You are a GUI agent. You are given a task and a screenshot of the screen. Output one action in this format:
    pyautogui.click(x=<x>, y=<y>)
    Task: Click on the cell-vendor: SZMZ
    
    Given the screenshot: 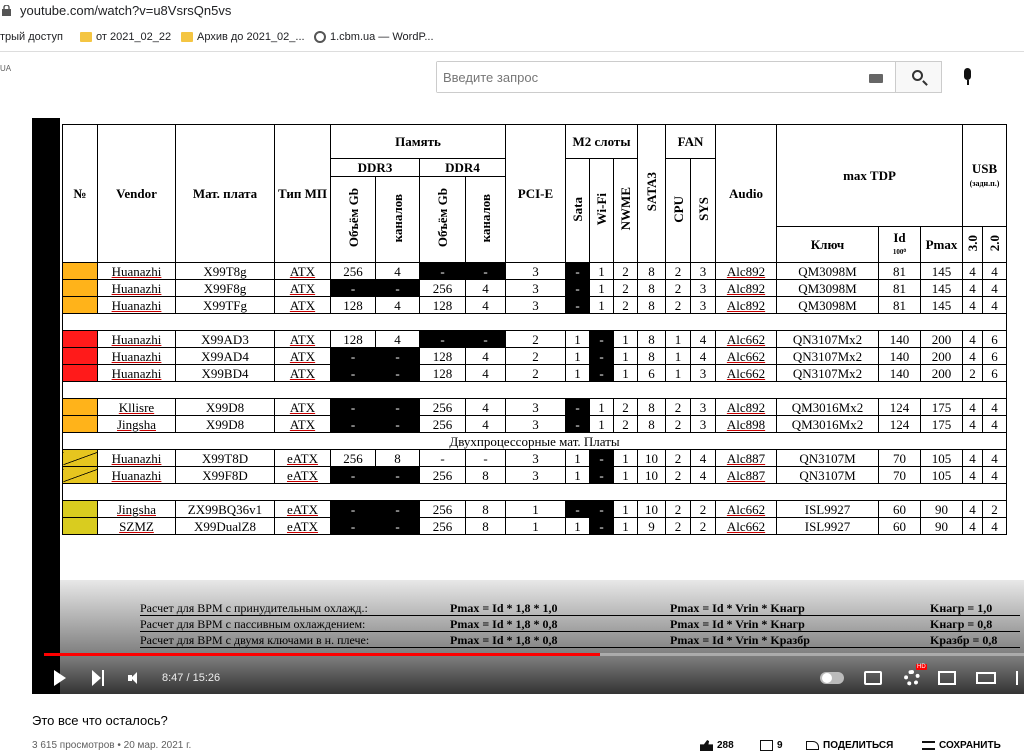 What is the action you would take?
    pyautogui.click(x=136, y=526)
    